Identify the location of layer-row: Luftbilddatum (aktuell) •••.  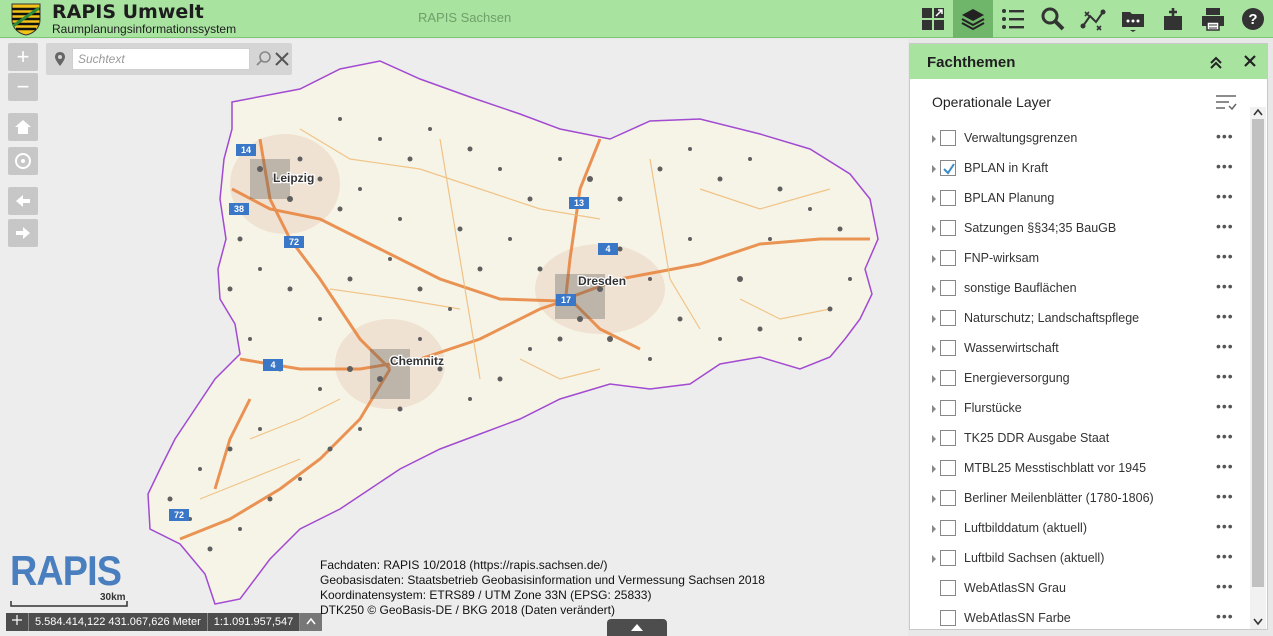
(1080, 529).